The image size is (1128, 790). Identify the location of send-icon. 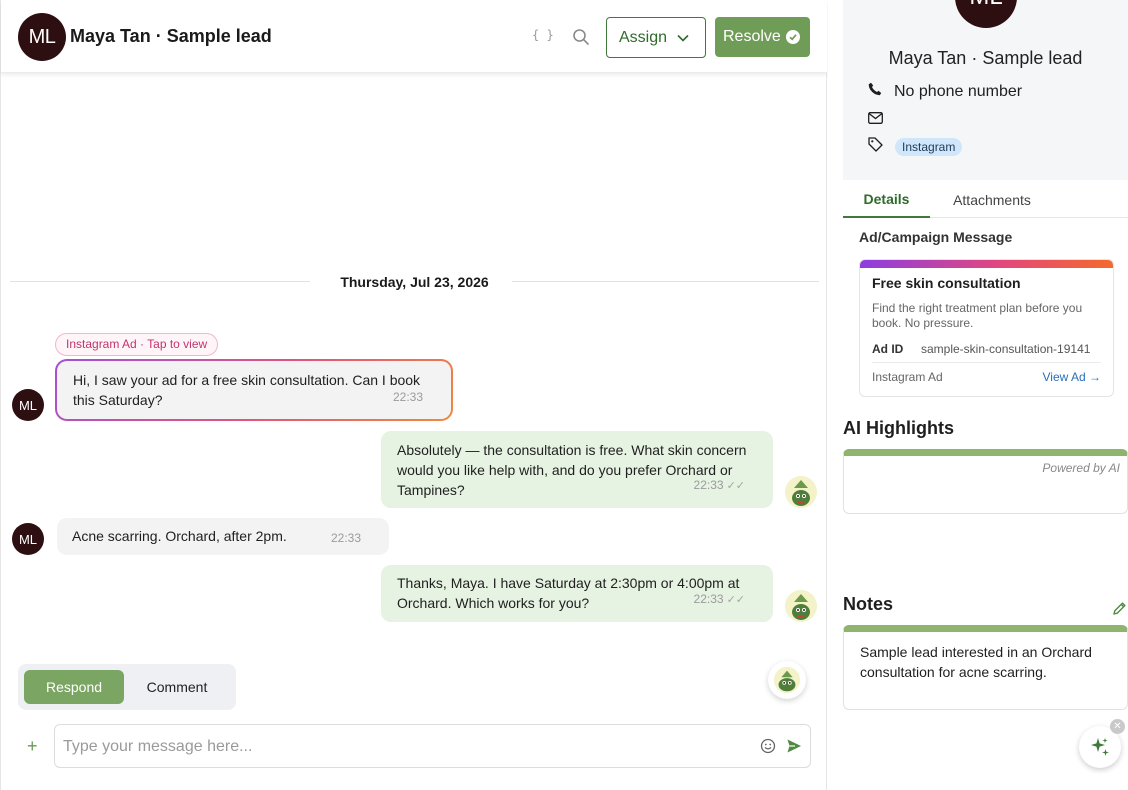
(794, 746).